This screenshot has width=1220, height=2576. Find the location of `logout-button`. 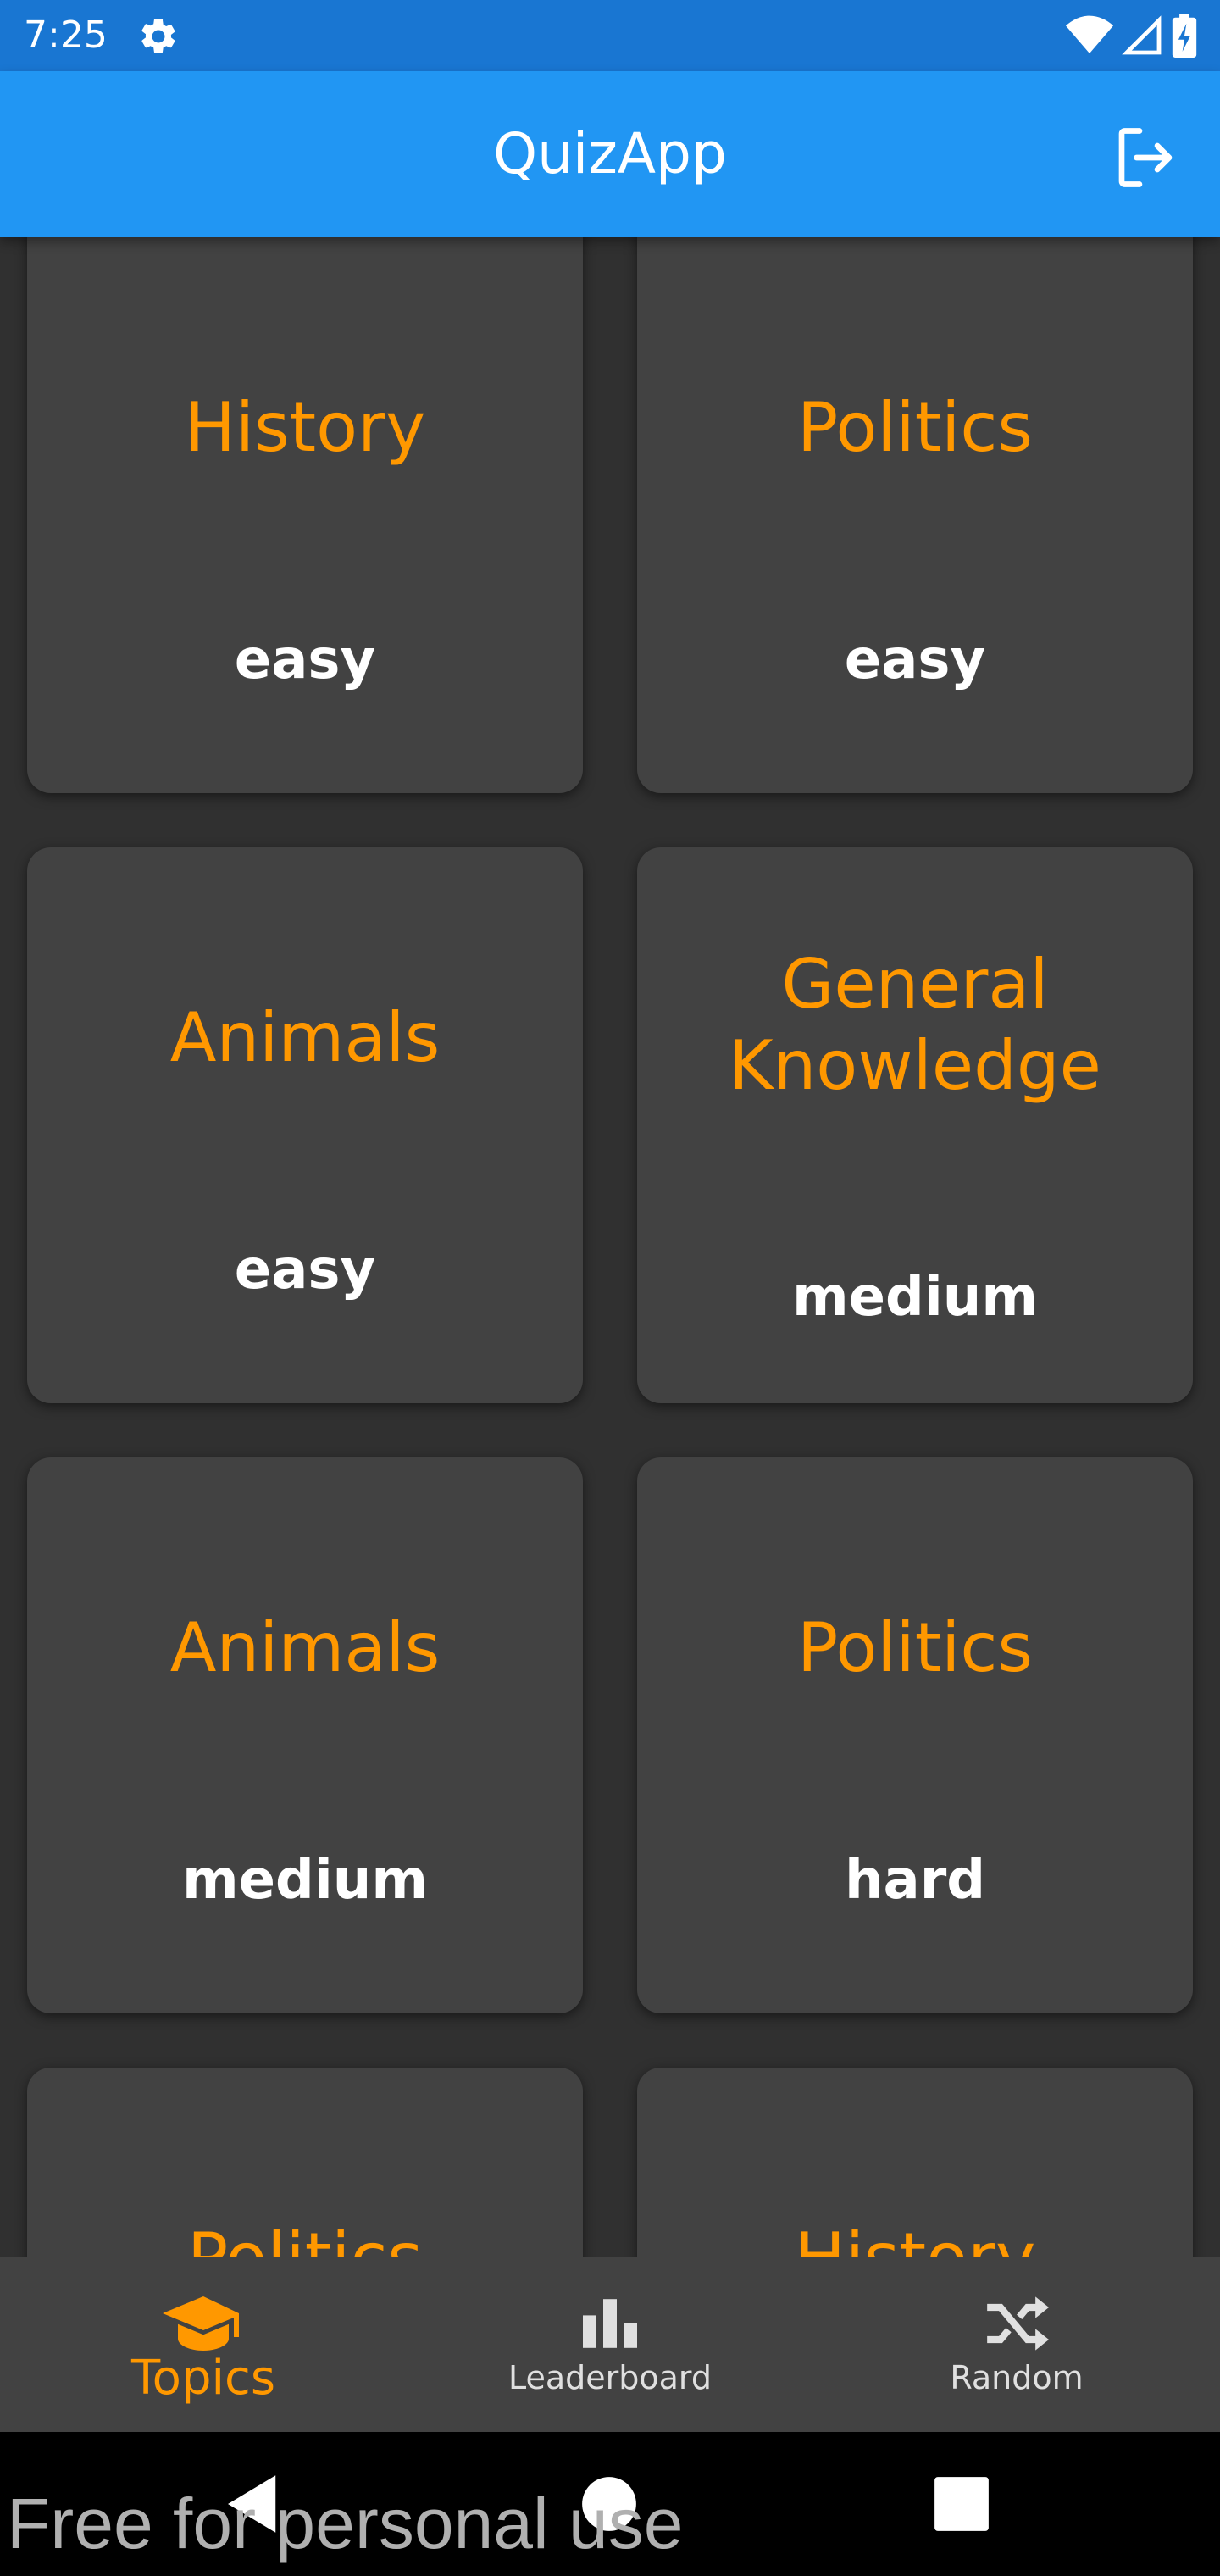

logout-button is located at coordinates (1145, 157).